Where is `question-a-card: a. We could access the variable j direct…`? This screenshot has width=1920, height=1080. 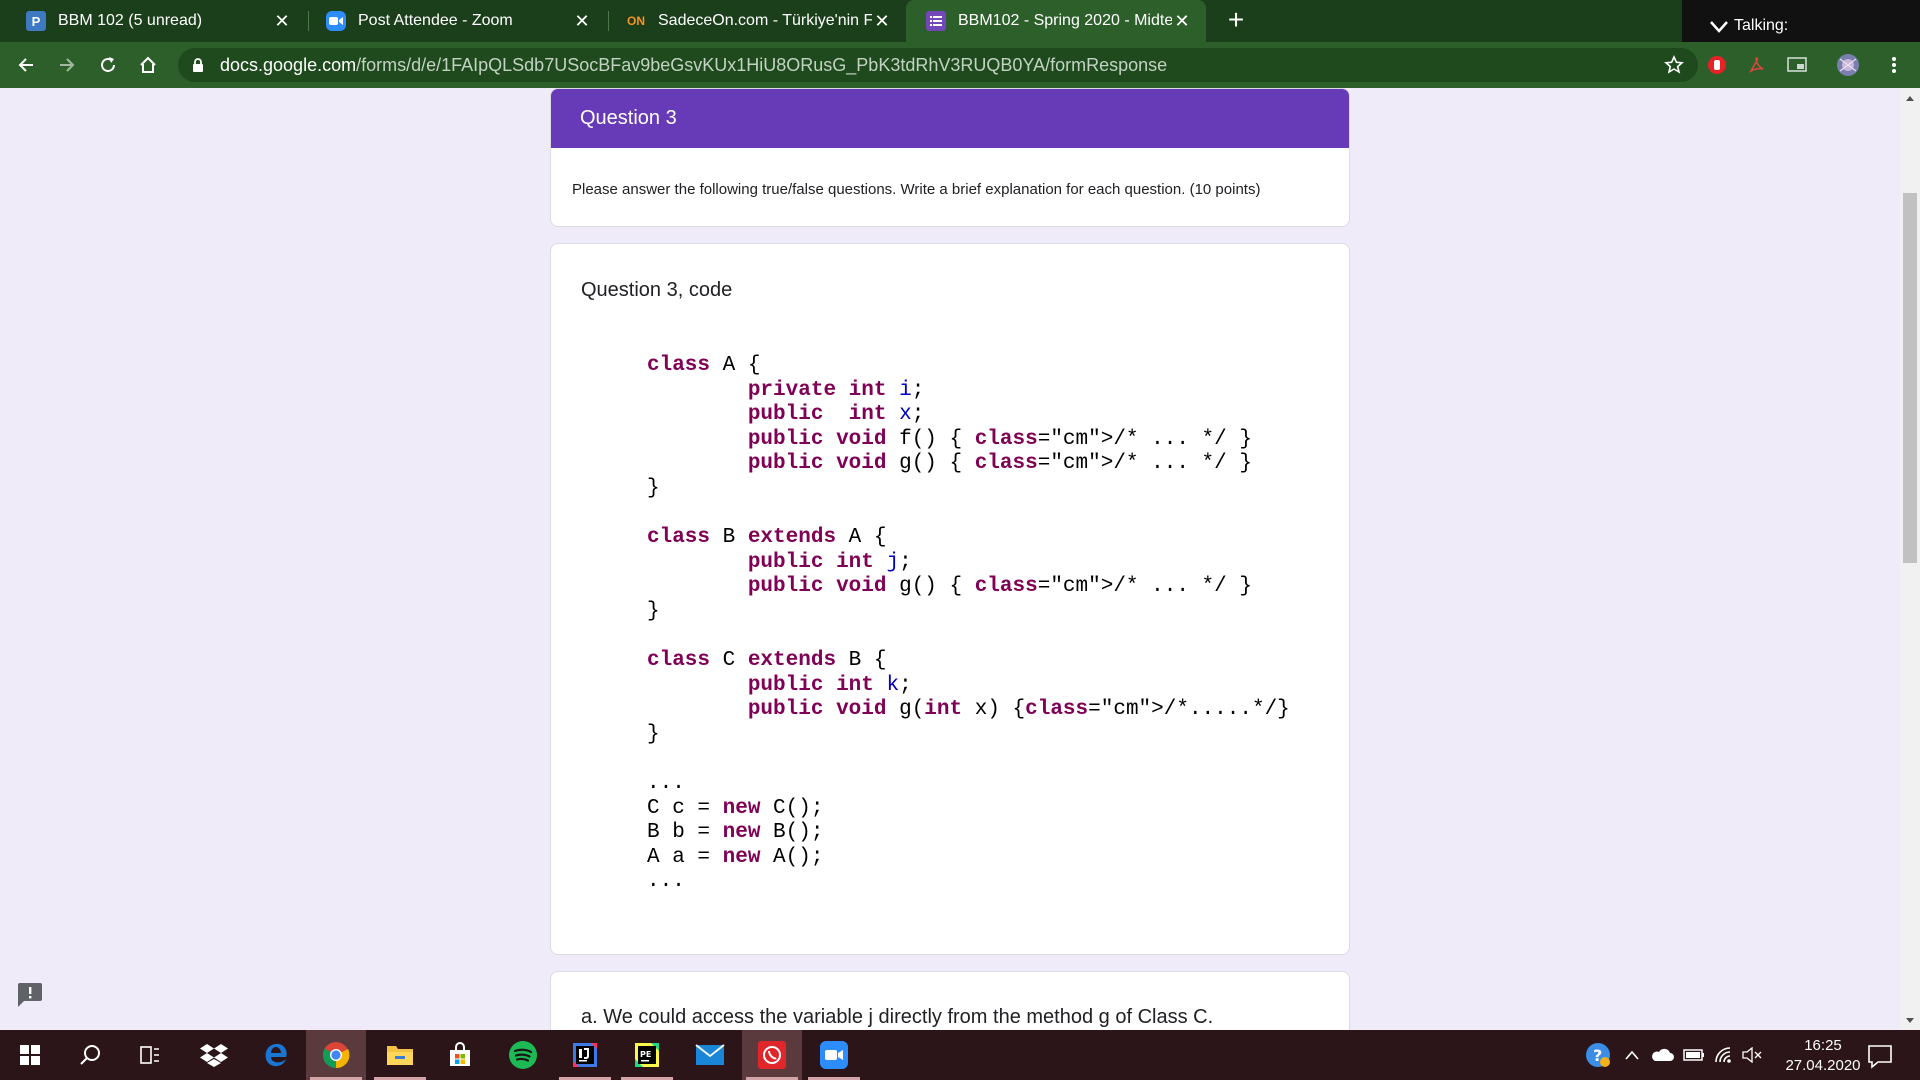
question-a-card: a. We could access the variable j direct… is located at coordinates (950, 1000).